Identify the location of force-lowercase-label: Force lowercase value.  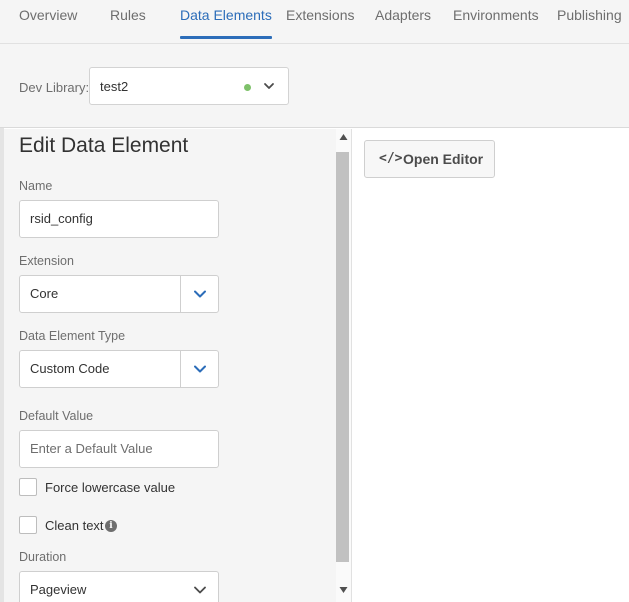
(110, 487).